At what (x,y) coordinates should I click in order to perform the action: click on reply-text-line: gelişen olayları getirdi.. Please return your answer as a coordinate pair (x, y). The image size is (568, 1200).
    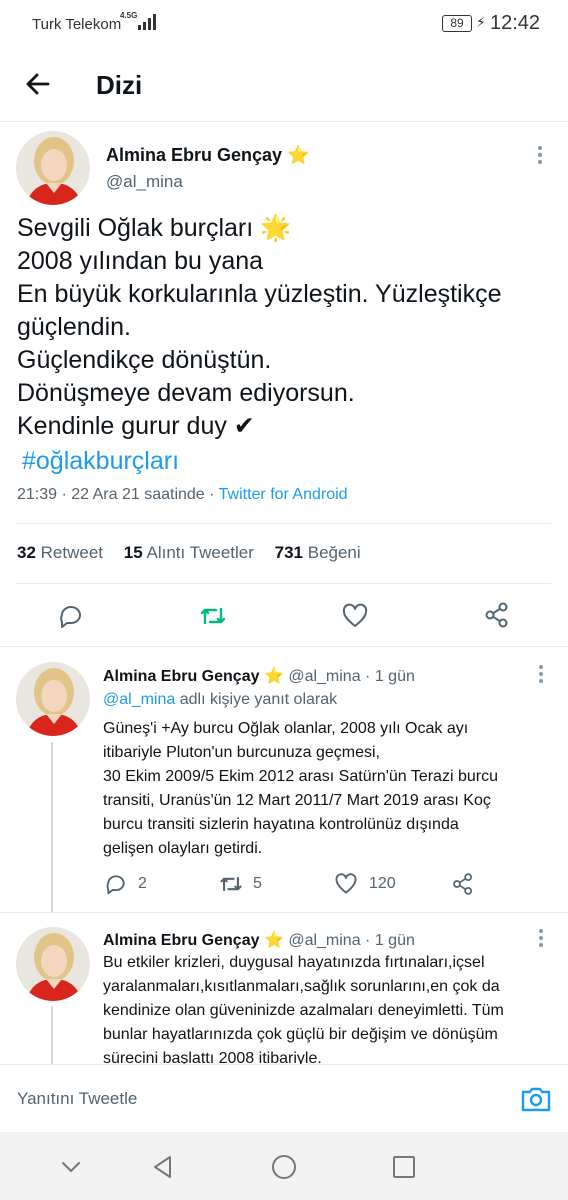
    Looking at the image, I should click on (183, 848).